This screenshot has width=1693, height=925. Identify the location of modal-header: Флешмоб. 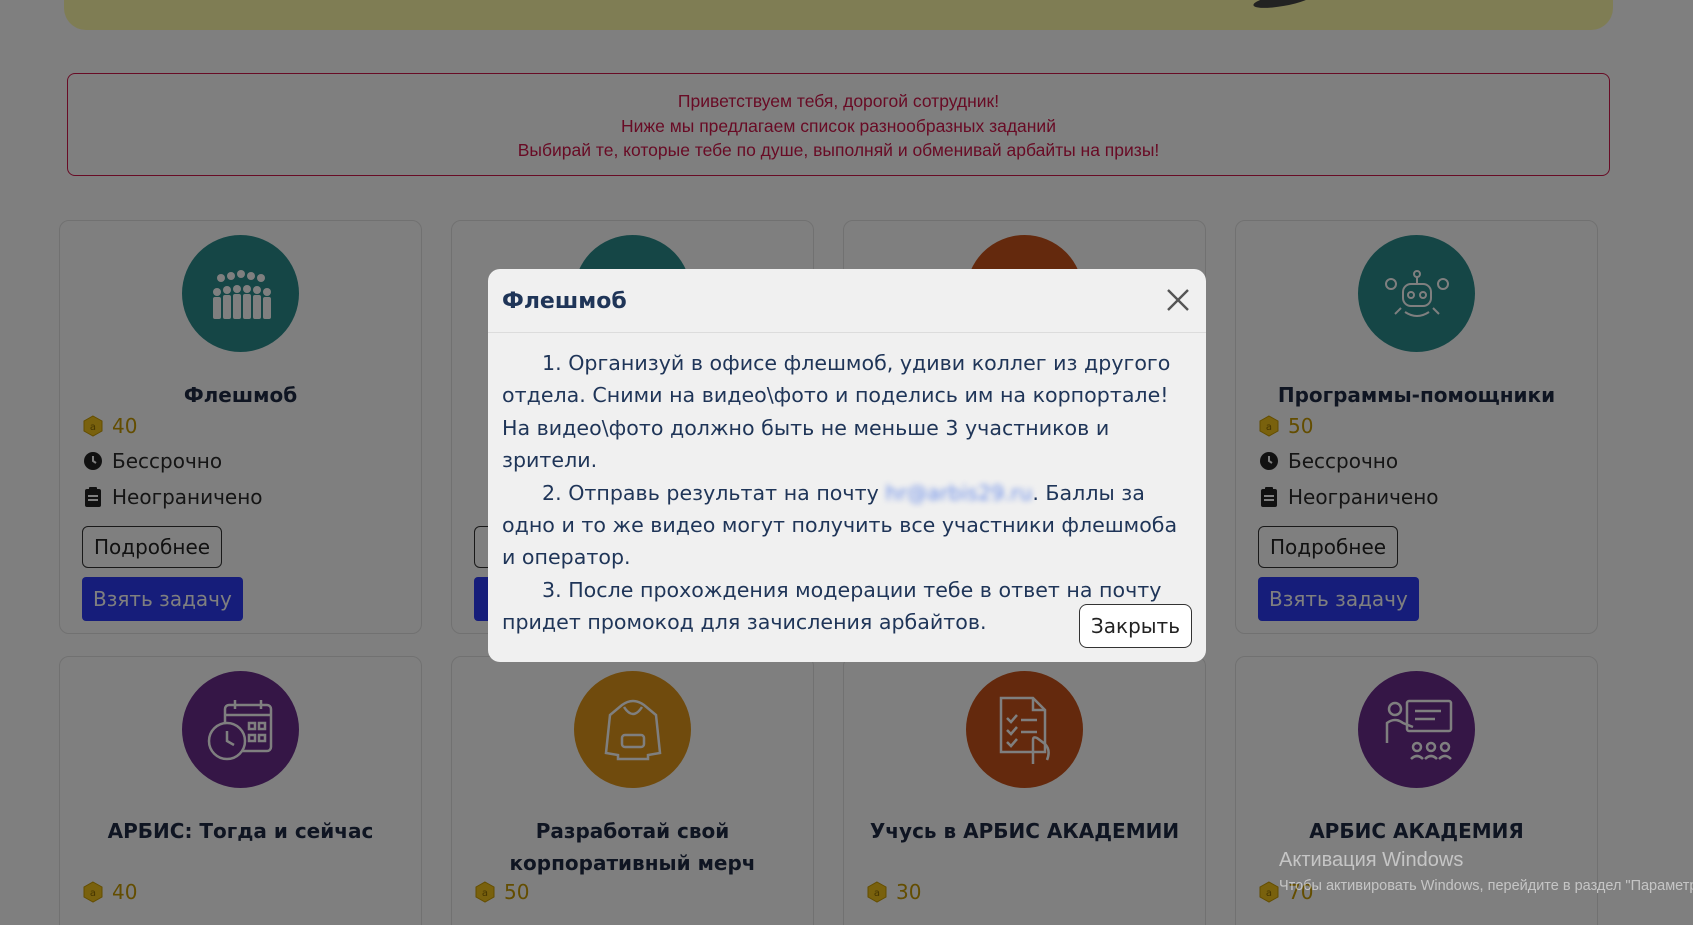
(847, 301).